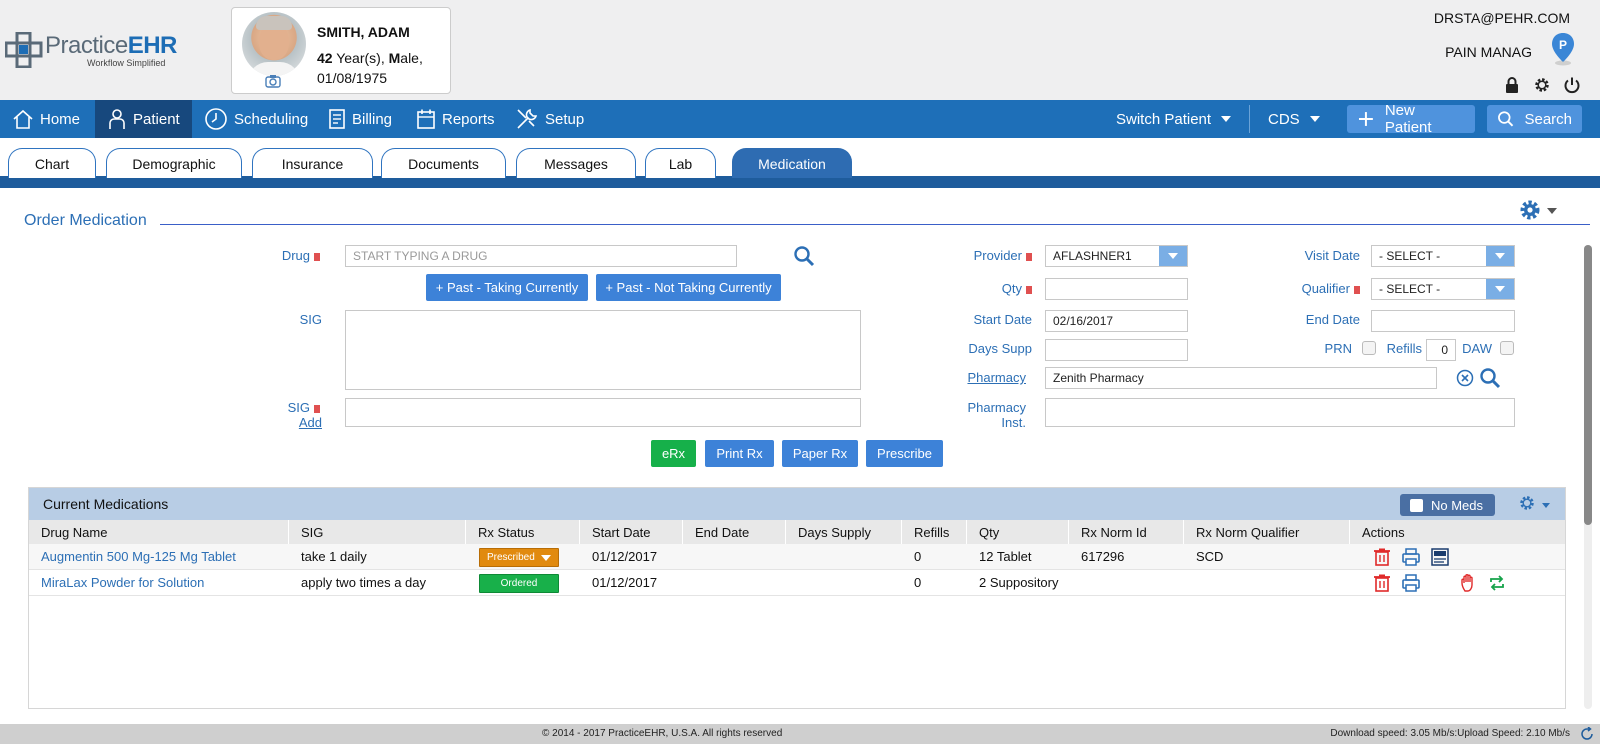 This screenshot has width=1600, height=744. I want to click on past-taking-currently-button: + Past - Taking Currently, so click(507, 287).